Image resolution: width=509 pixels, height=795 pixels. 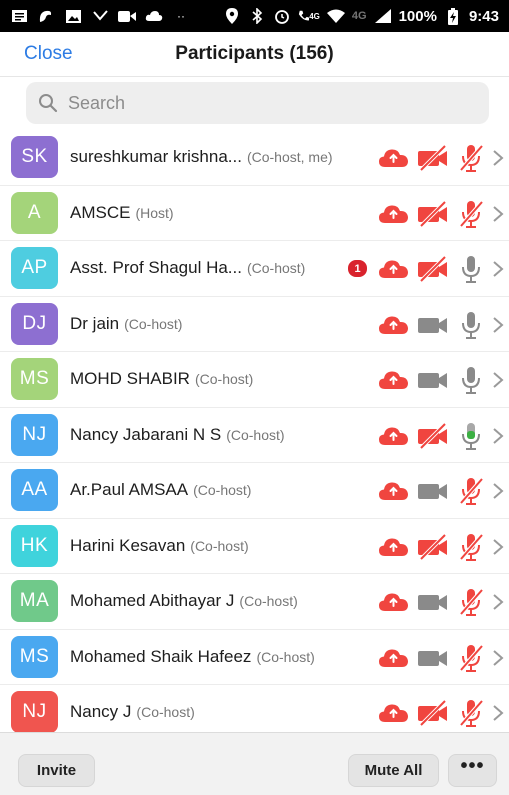 What do you see at coordinates (314, 16) in the screenshot?
I see `network-label: 4G` at bounding box center [314, 16].